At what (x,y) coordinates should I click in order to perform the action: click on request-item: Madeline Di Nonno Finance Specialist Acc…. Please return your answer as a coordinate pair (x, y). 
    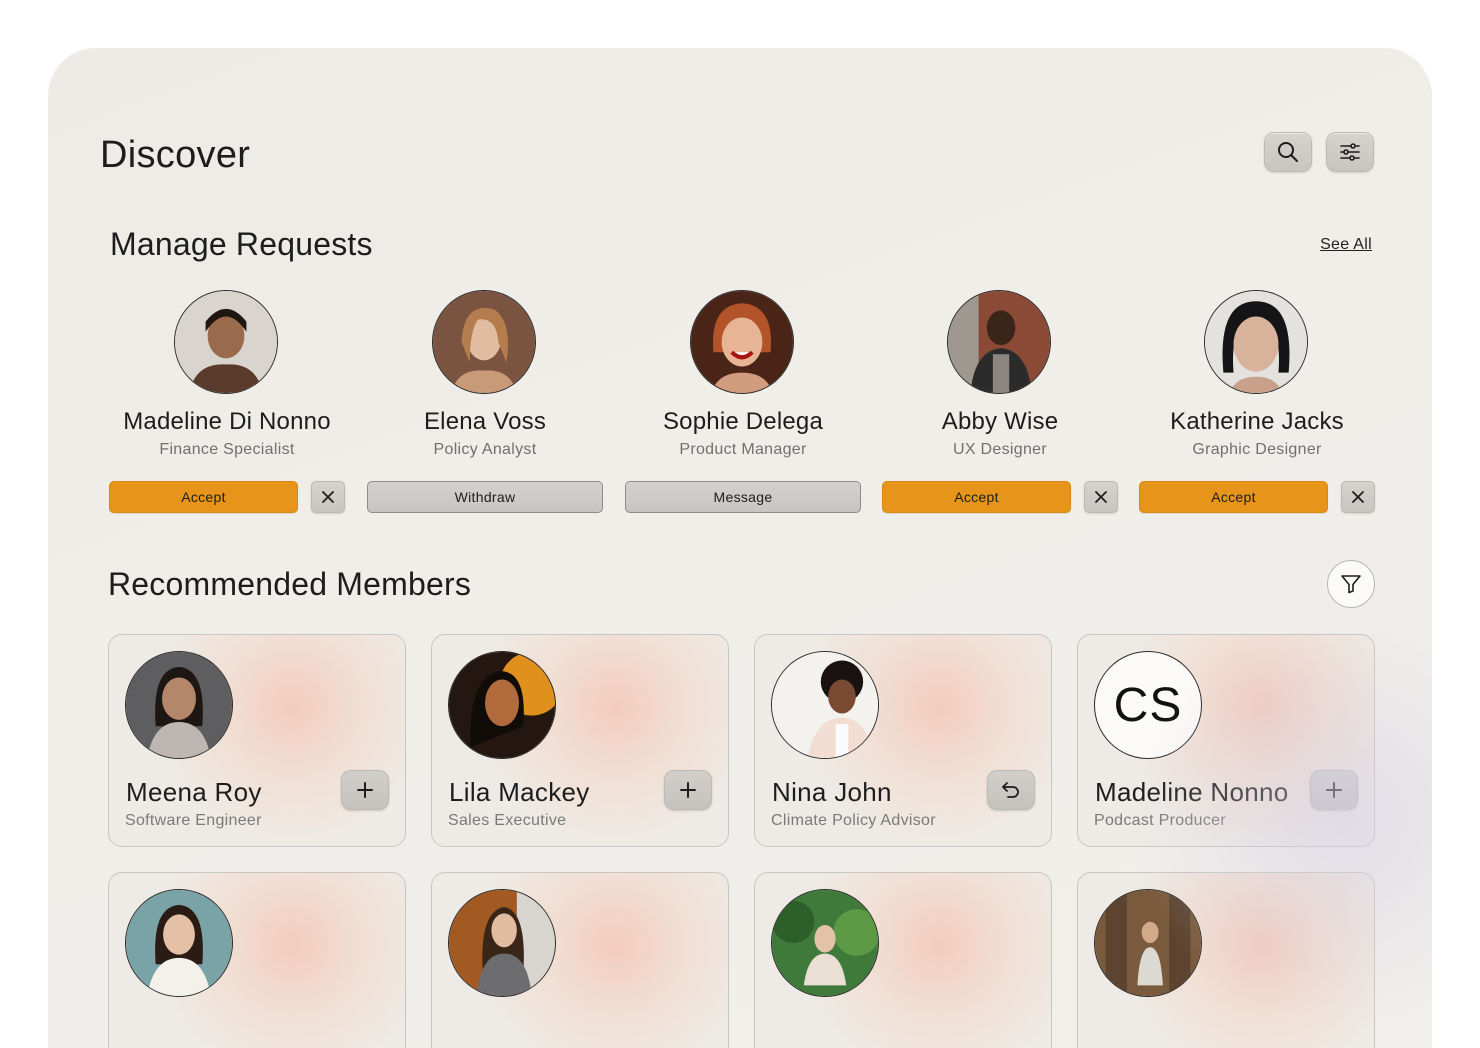
    Looking at the image, I should click on (227, 405).